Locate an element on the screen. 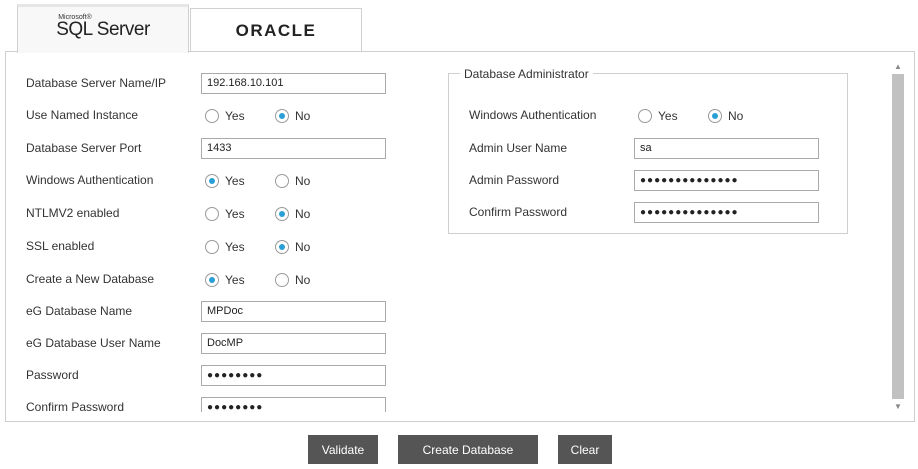 This screenshot has height=469, width=918. sql-server-logo: Microsoft® SQL Server is located at coordinates (103, 27).